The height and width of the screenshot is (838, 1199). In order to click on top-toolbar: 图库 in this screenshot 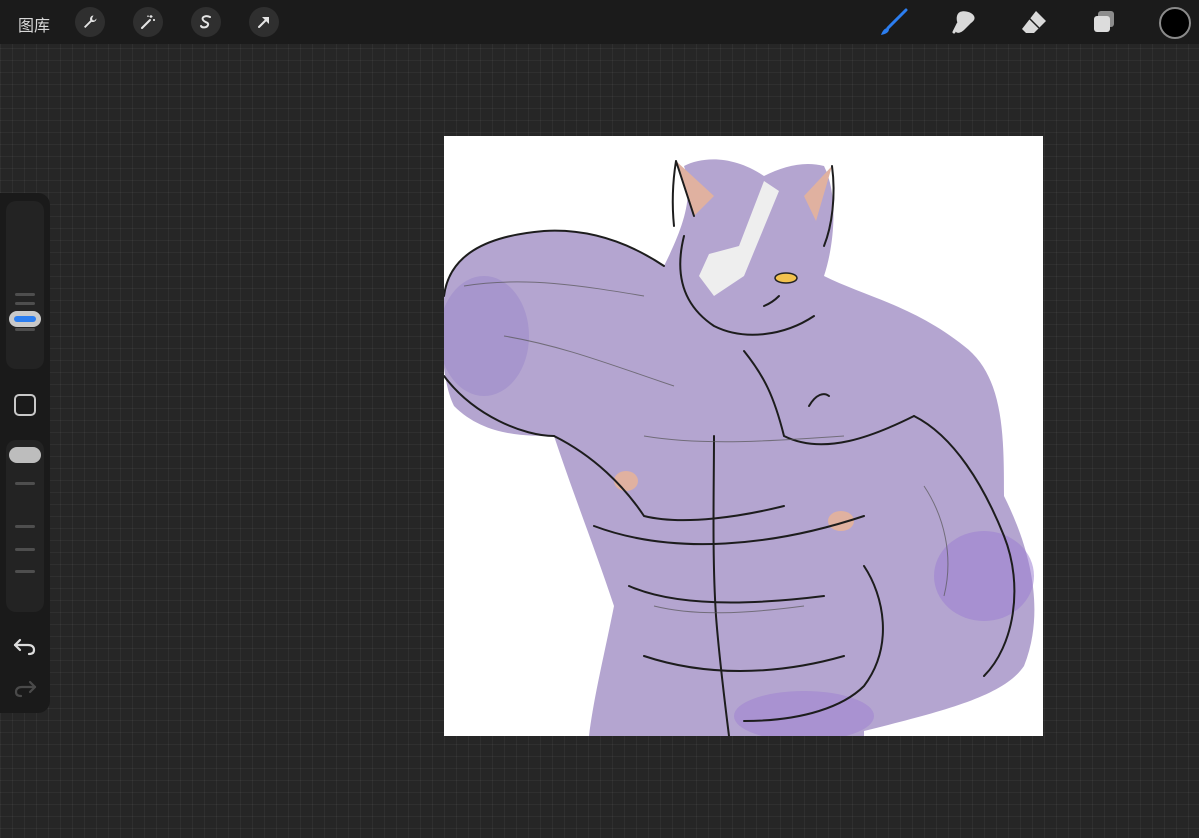, I will do `click(599, 22)`.